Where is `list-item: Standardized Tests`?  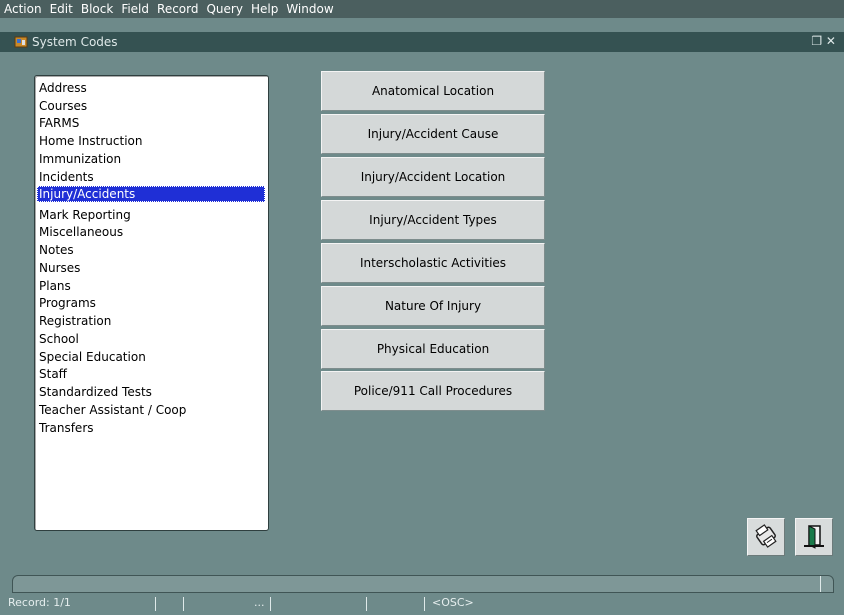
list-item: Standardized Tests is located at coordinates (151, 392).